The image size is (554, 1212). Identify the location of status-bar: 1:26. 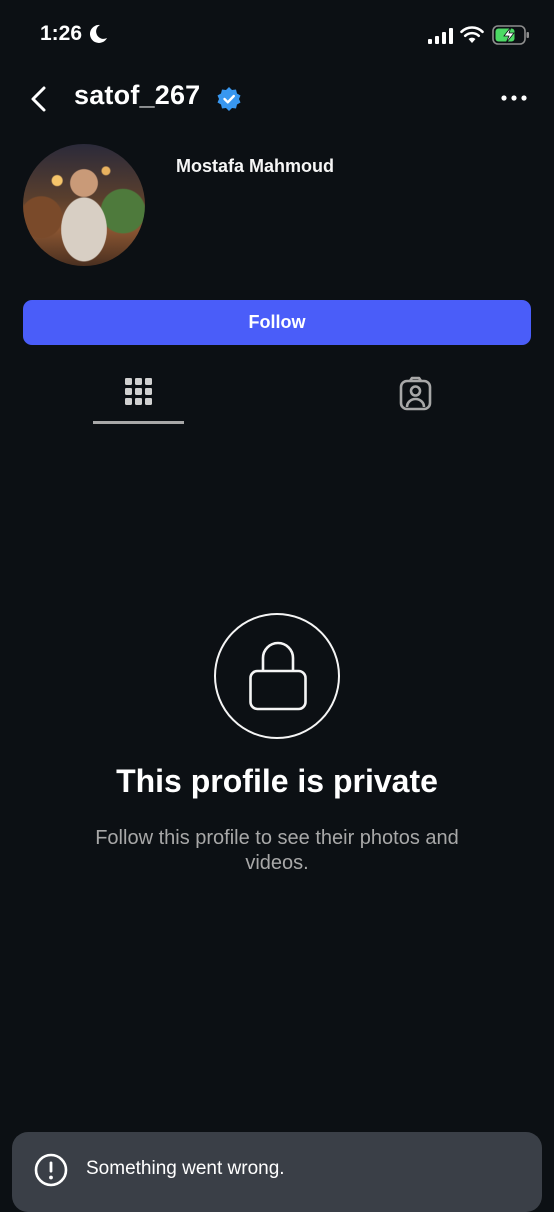
(277, 36).